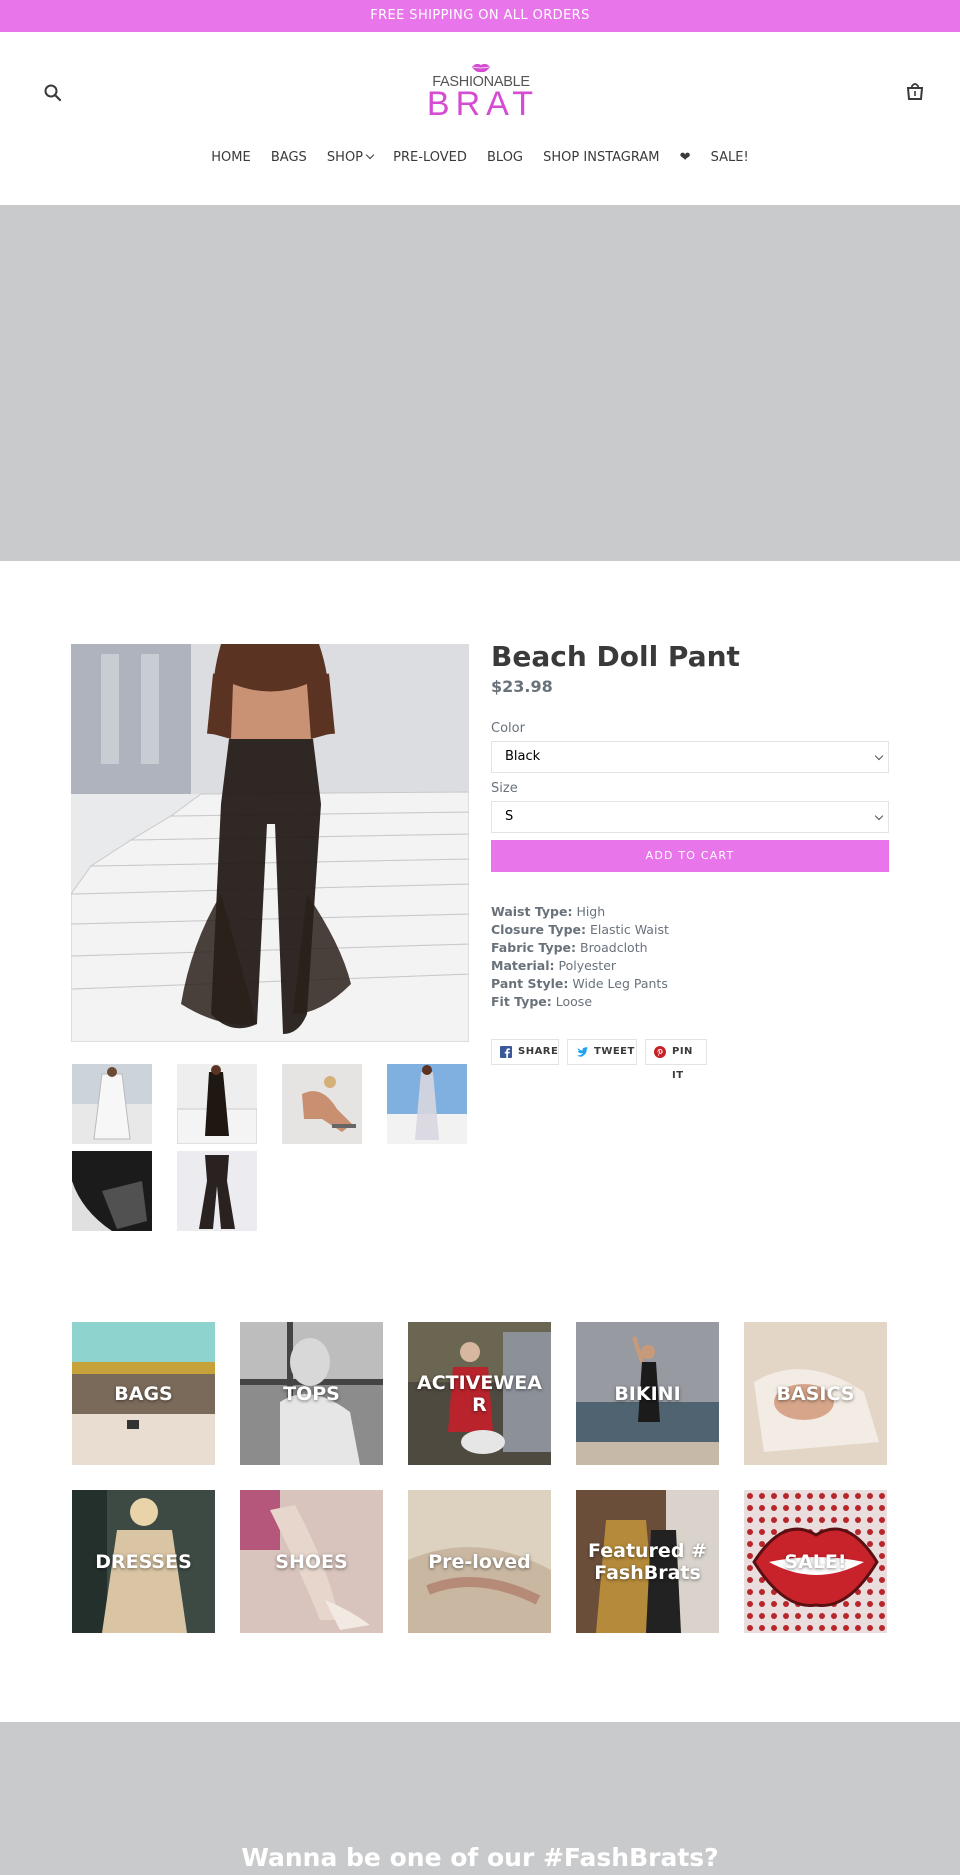  Describe the element at coordinates (730, 157) in the screenshot. I see `nav-sale: SALE!` at that location.